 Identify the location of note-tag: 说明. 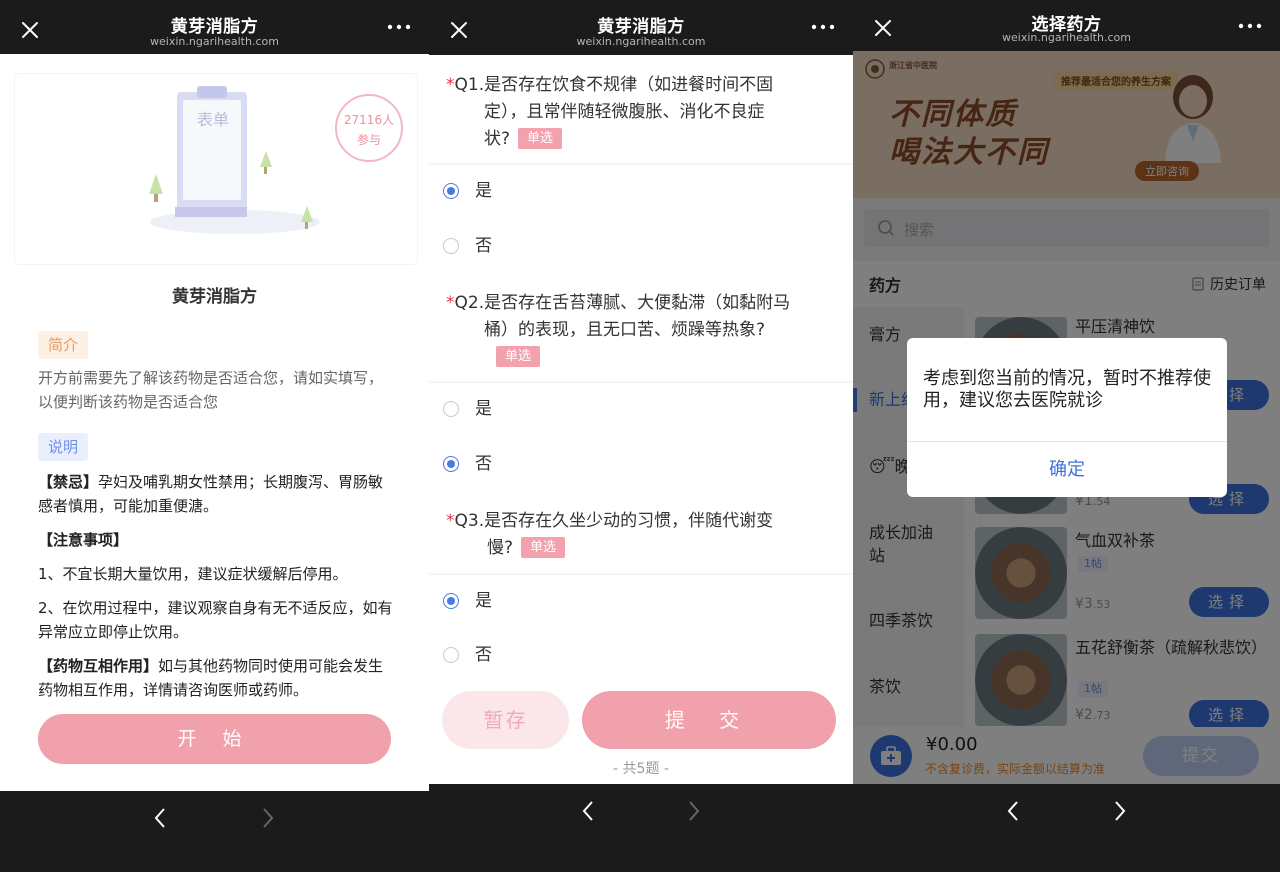
(63, 447).